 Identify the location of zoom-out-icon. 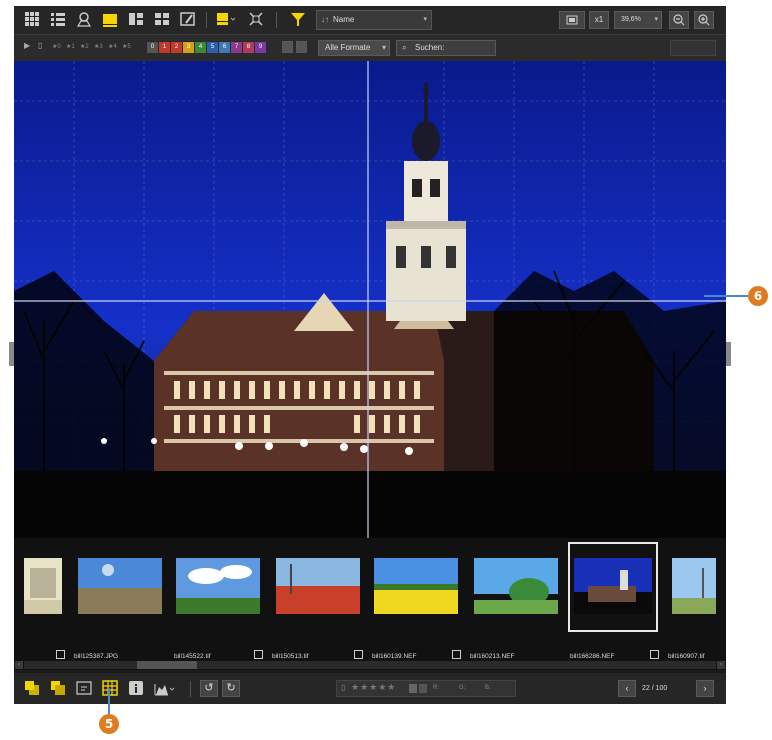
(679, 20).